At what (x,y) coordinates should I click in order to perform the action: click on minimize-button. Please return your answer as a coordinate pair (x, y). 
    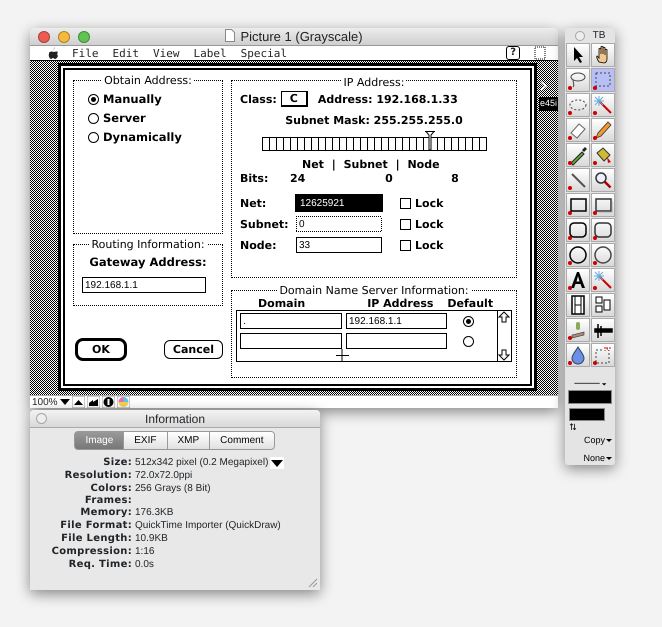
    Looking at the image, I should click on (64, 36).